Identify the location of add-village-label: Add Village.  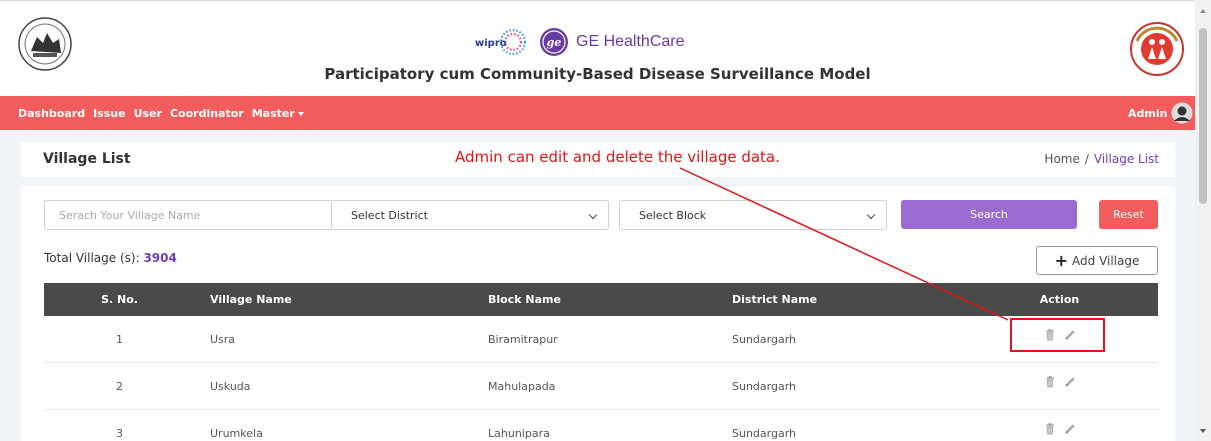
(1106, 260).